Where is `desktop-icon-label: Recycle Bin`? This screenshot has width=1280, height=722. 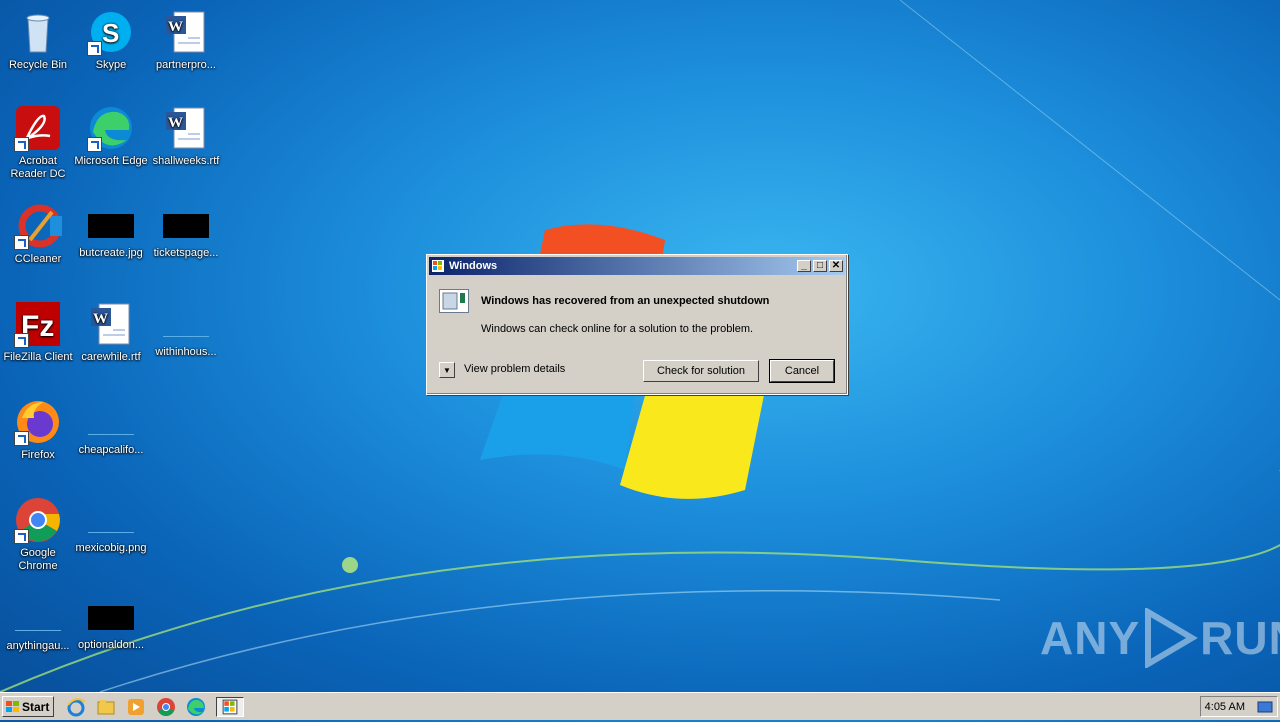
desktop-icon-label: Recycle Bin is located at coordinates (38, 65).